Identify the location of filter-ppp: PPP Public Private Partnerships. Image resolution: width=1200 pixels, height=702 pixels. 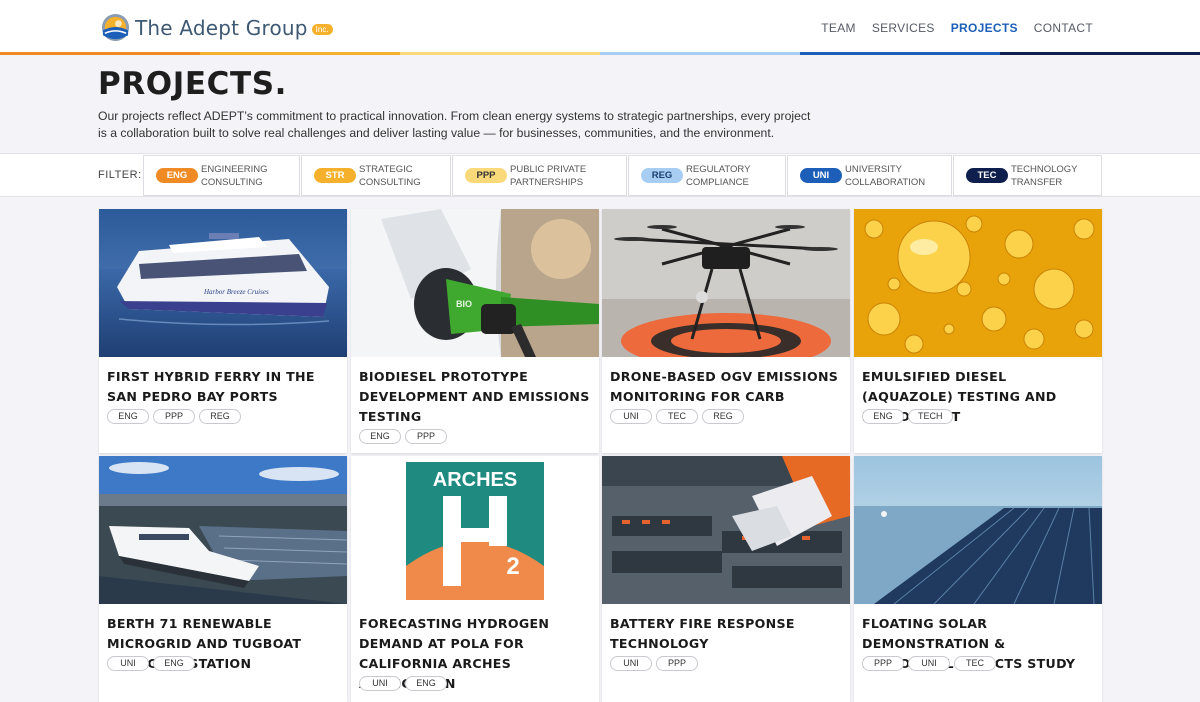
(539, 175).